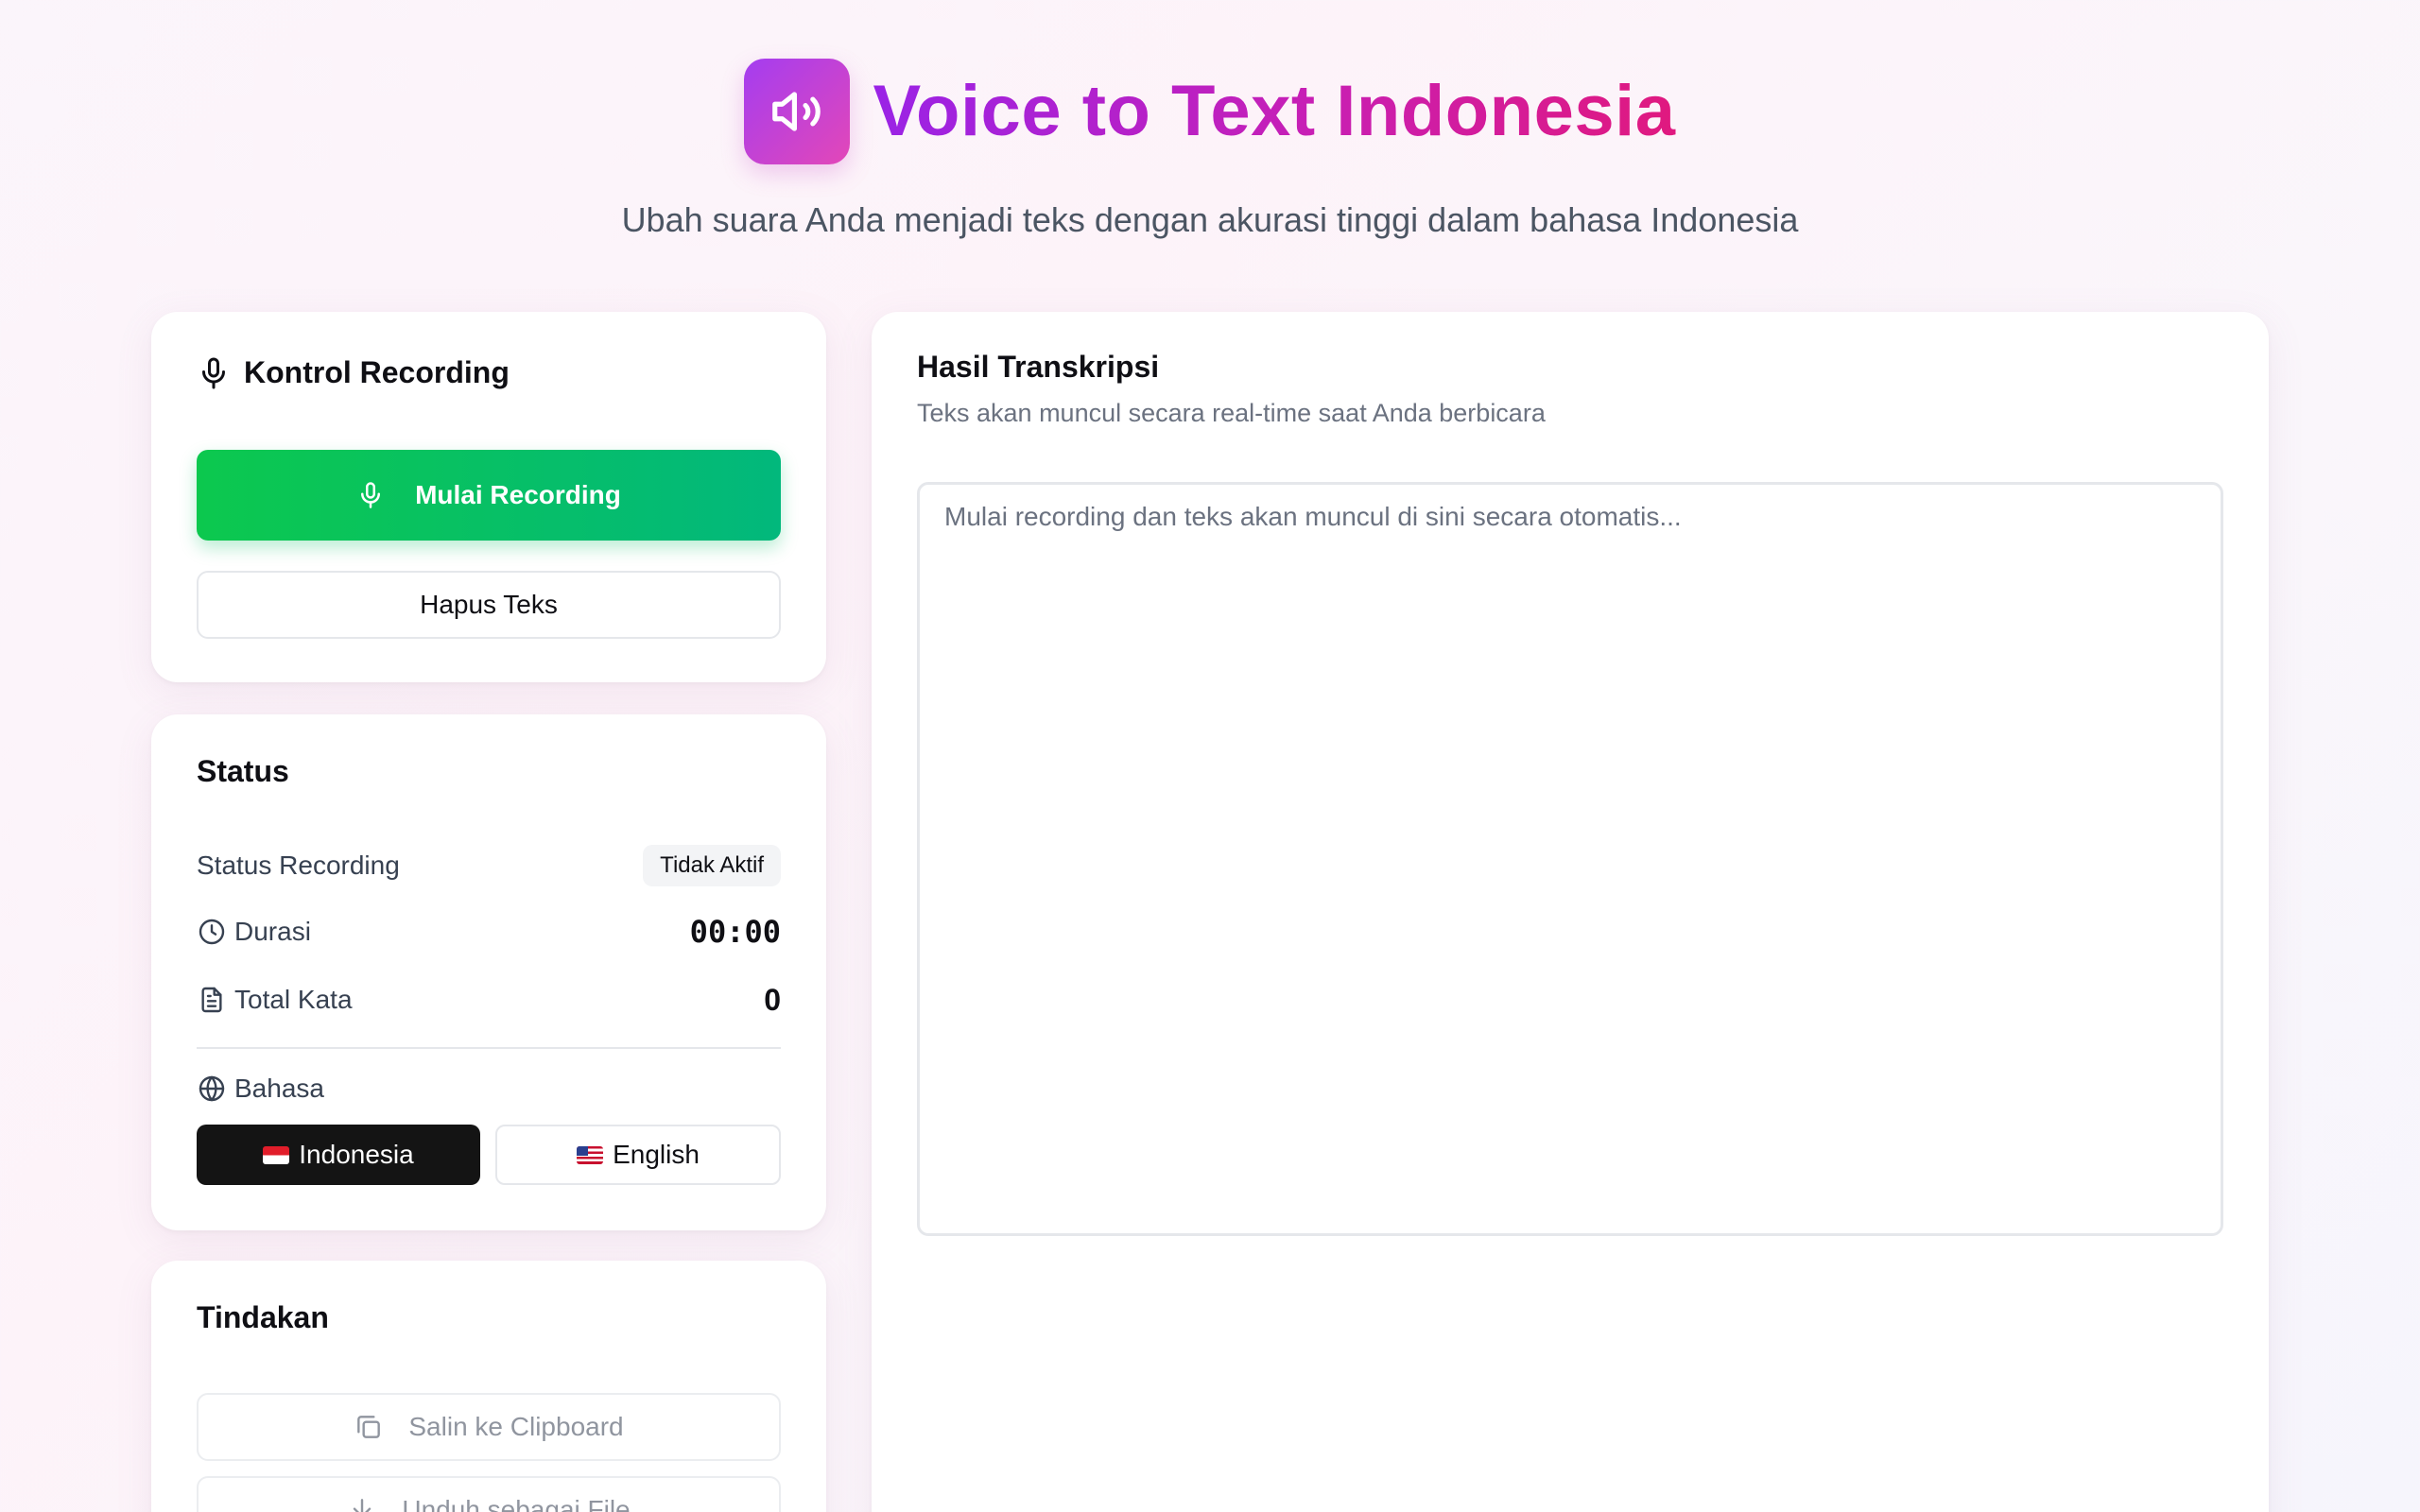 This screenshot has height=1512, width=2420. I want to click on start-recording-label: Mulai Recording, so click(518, 494).